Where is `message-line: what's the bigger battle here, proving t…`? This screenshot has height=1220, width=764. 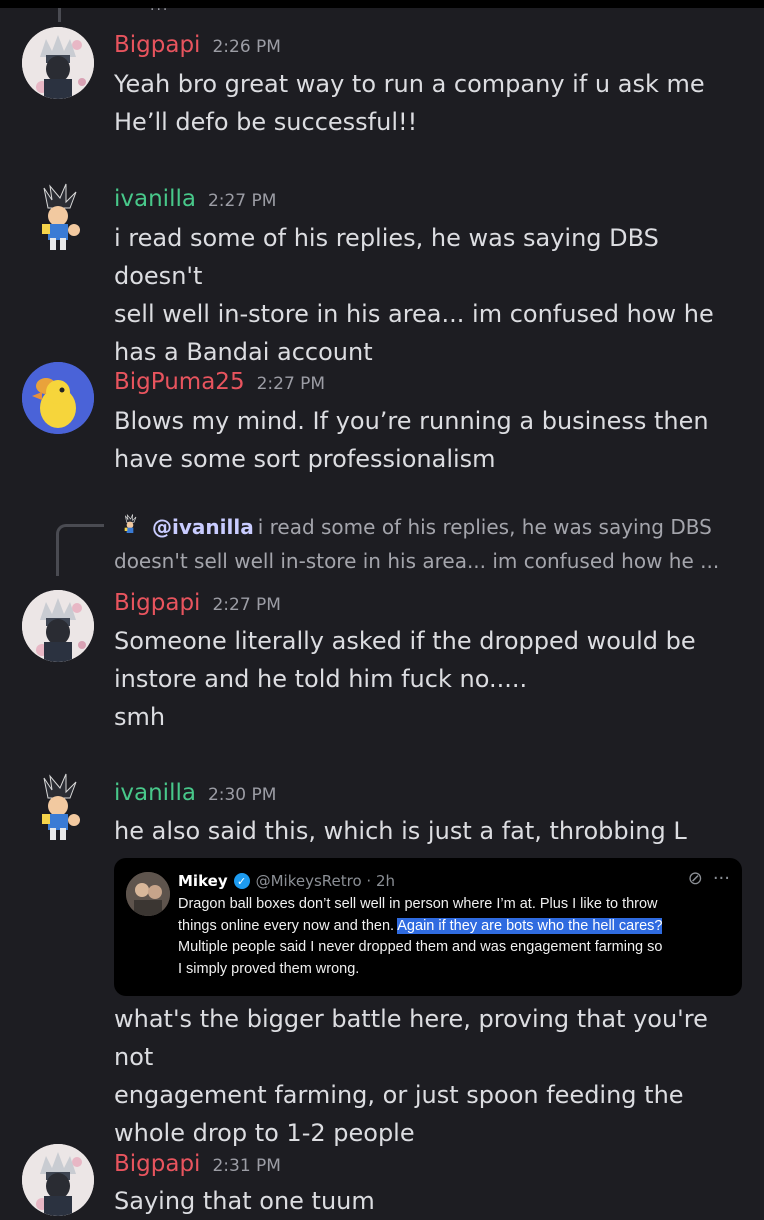 message-line: what's the bigger battle here, proving t… is located at coordinates (411, 1038).